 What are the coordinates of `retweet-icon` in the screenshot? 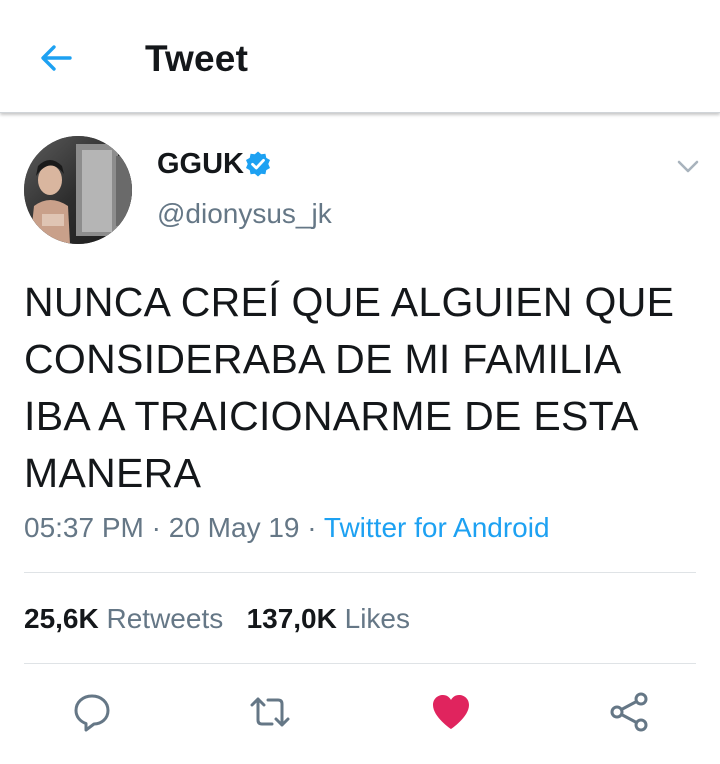 It's located at (270, 712).